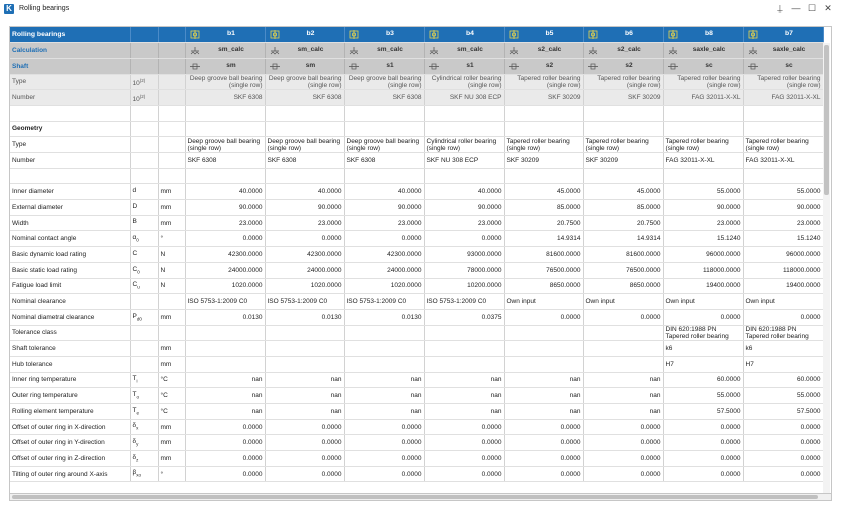  Describe the element at coordinates (623, 144) in the screenshot. I see `geometry-value: Tapered roller bearing (single row)` at that location.